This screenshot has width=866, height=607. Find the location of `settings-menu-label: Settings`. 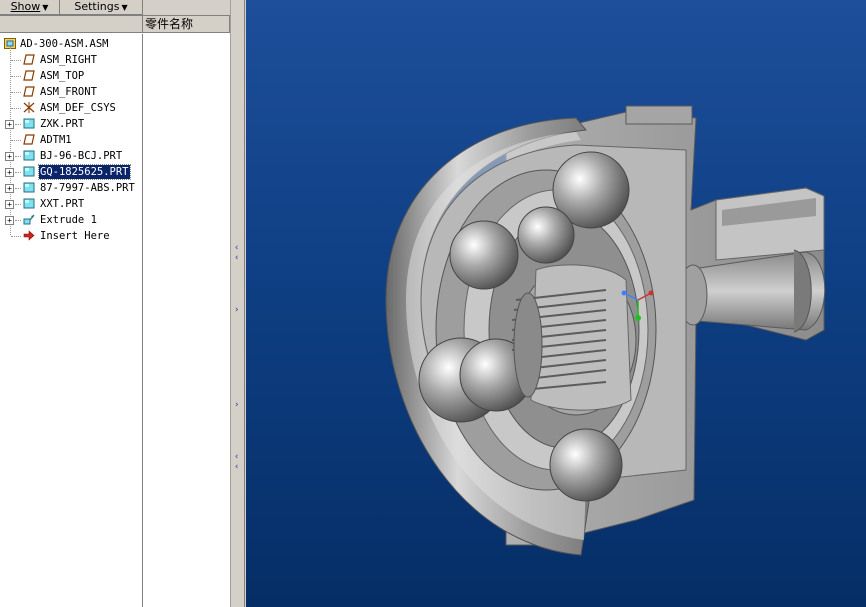

settings-menu-label: Settings is located at coordinates (97, 6).